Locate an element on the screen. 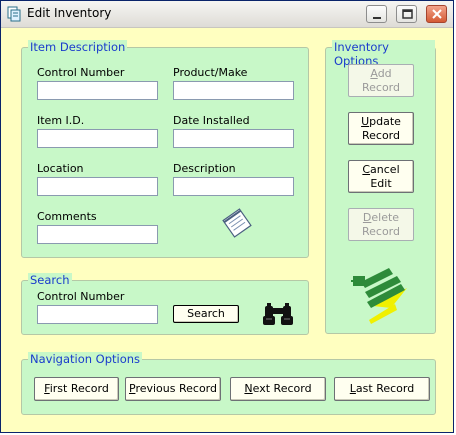 The image size is (456, 435). location-input is located at coordinates (97, 186).